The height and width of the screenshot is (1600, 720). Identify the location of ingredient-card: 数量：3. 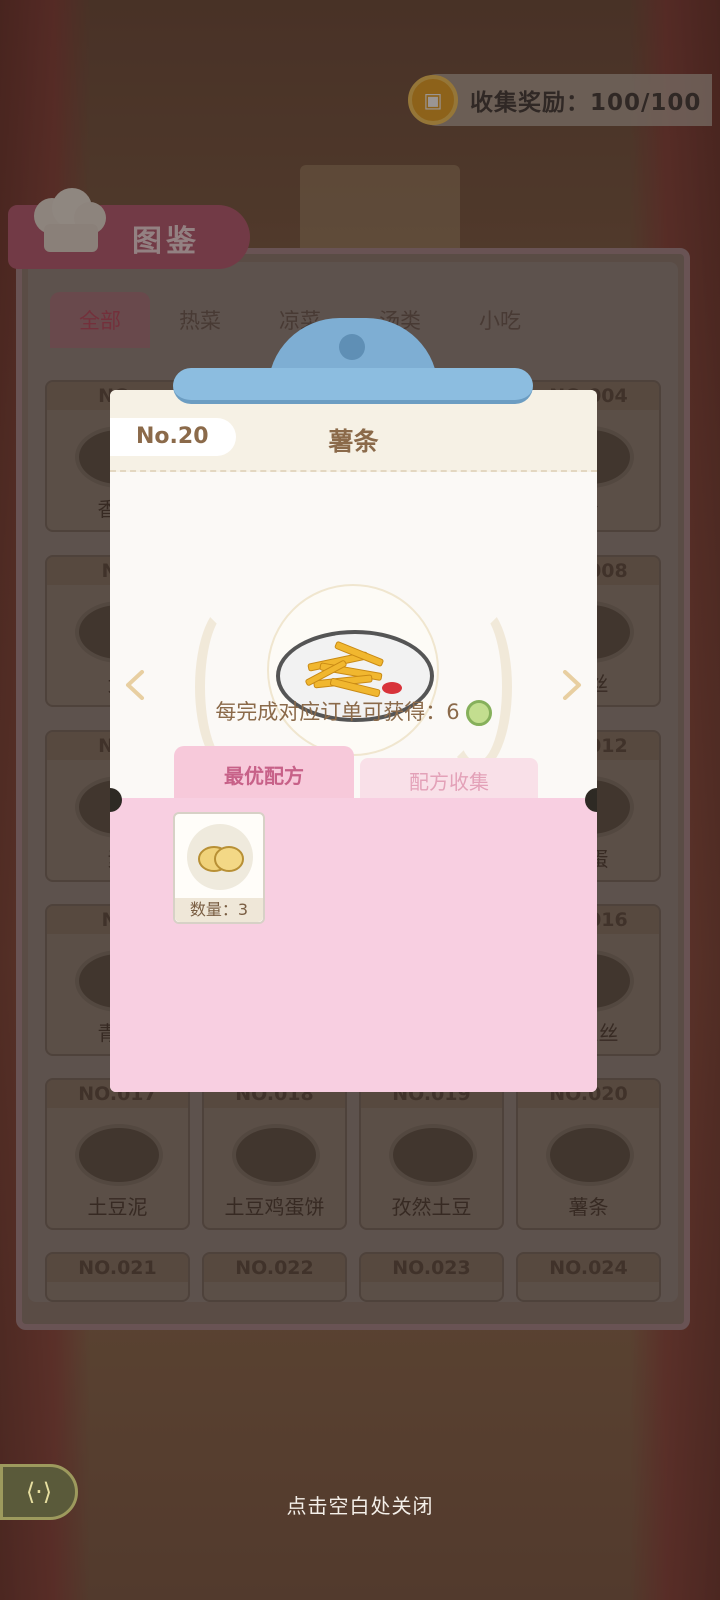
(219, 868).